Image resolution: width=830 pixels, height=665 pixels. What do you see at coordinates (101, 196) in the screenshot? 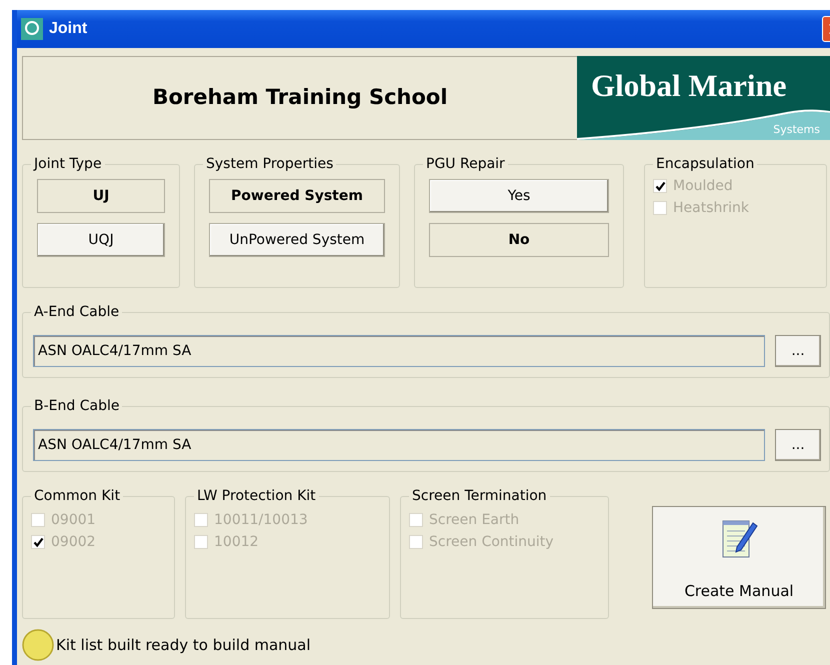
I see `toggle-button: UJ` at bounding box center [101, 196].